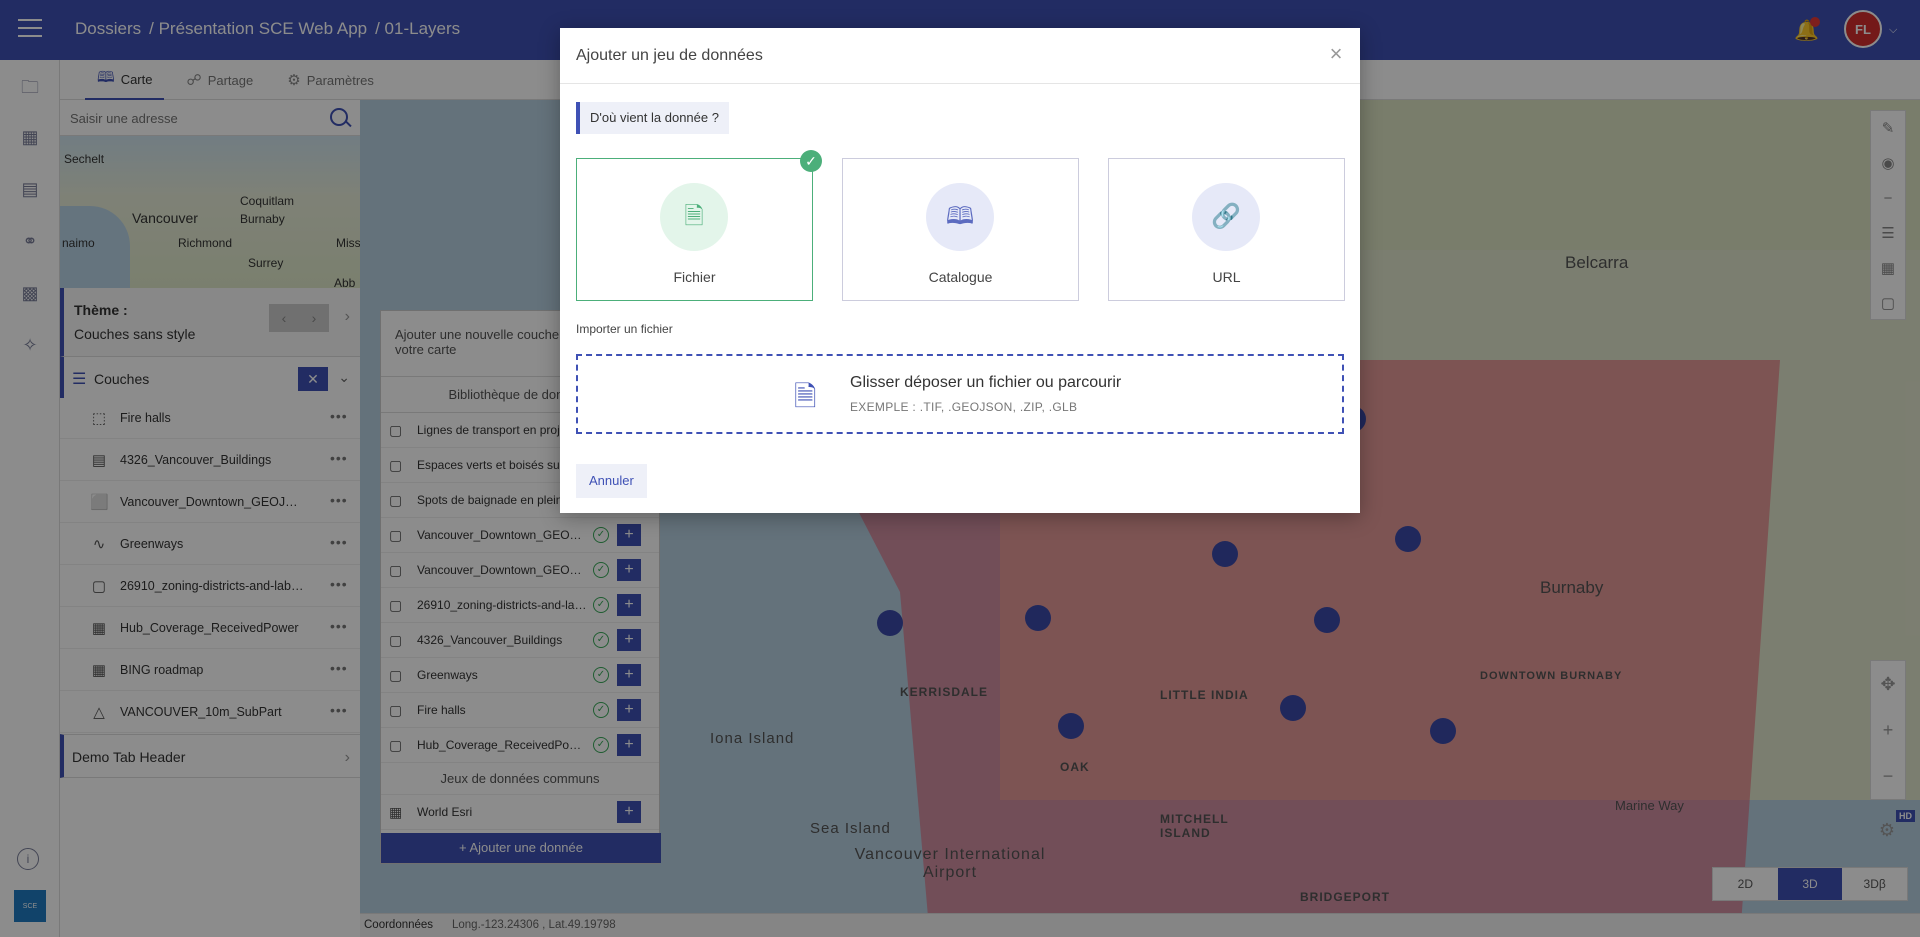  What do you see at coordinates (960, 217) in the screenshot?
I see `catalogue-icon: 🕮` at bounding box center [960, 217].